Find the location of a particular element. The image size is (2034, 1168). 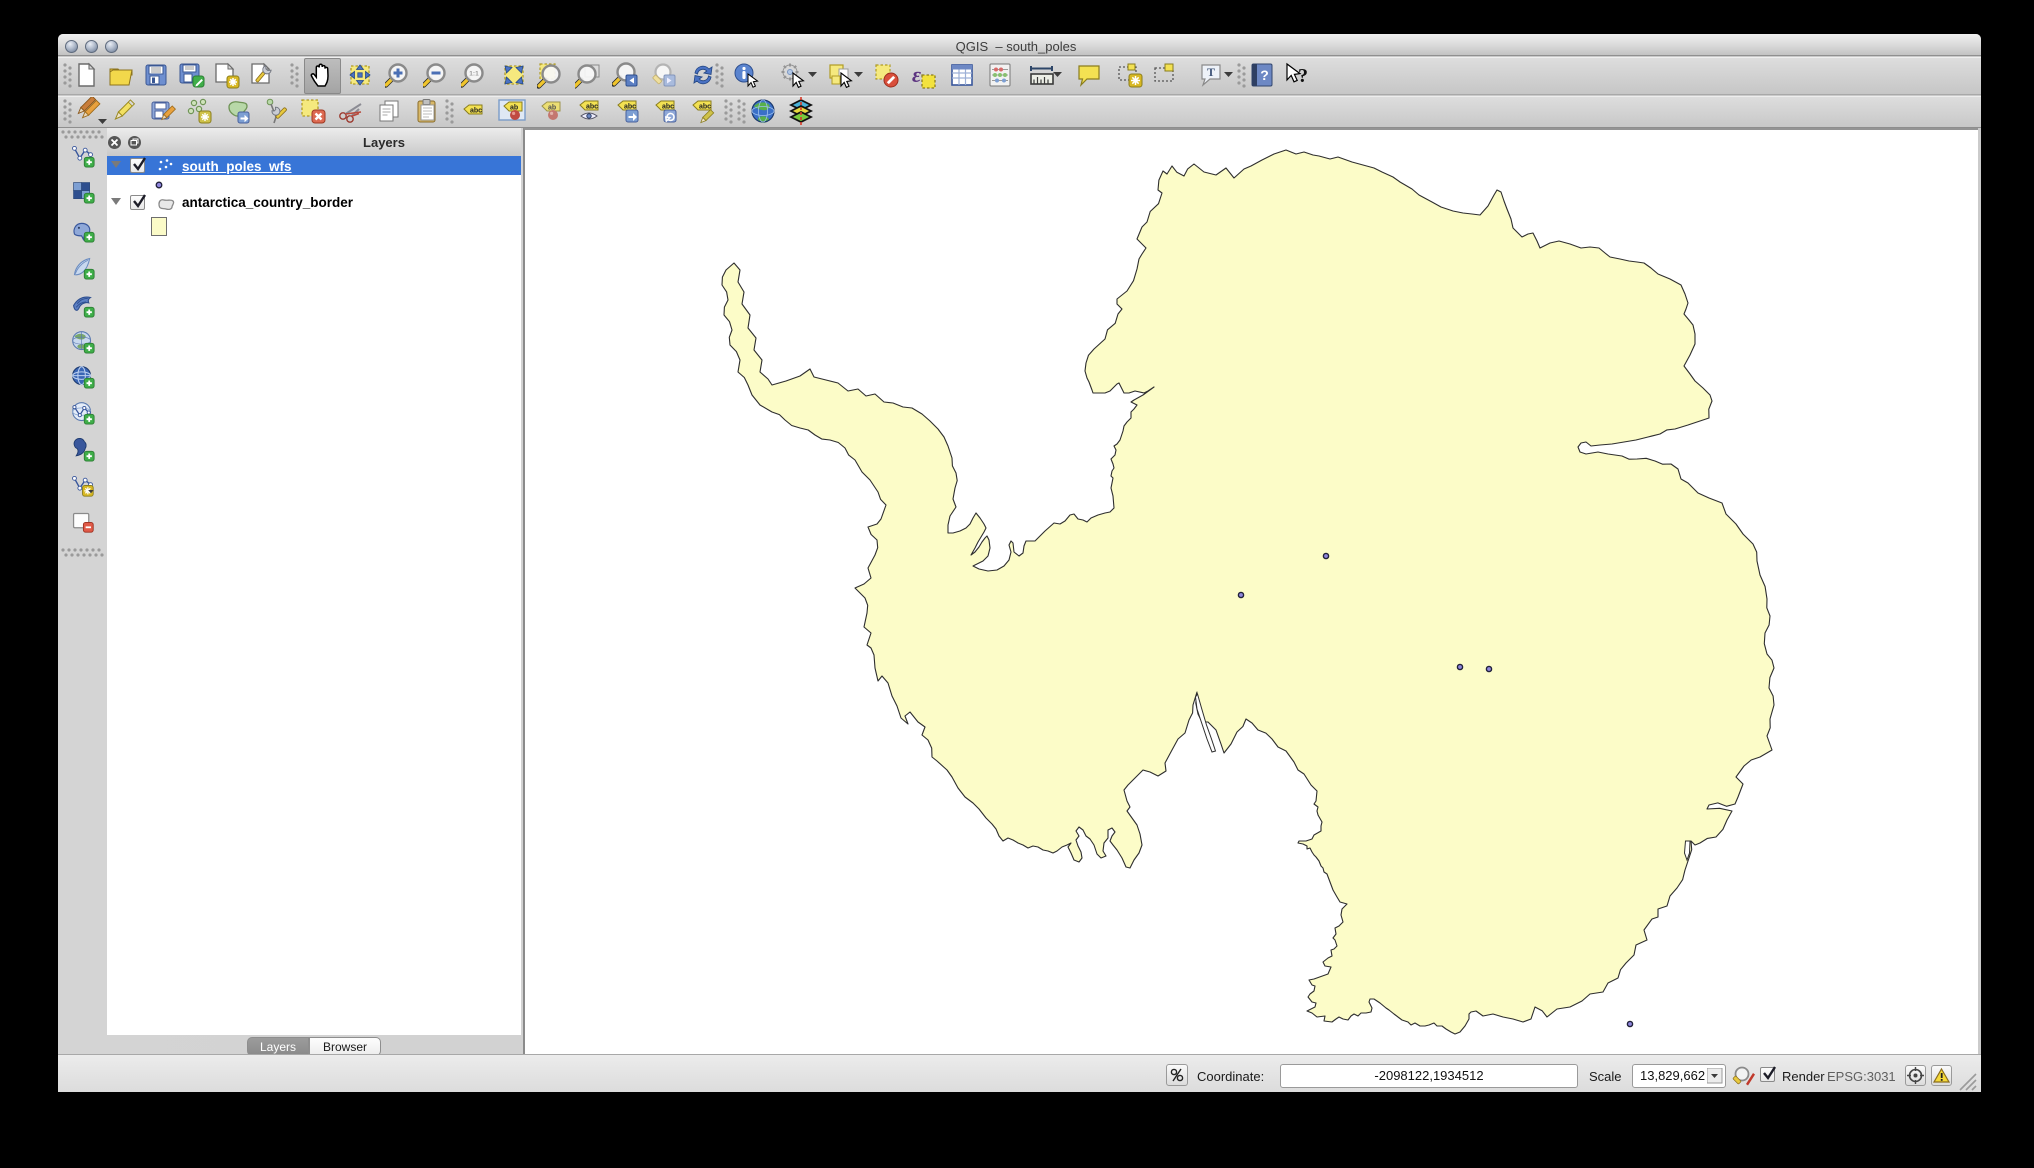

svg-text: ε is located at coordinates (916, 74).